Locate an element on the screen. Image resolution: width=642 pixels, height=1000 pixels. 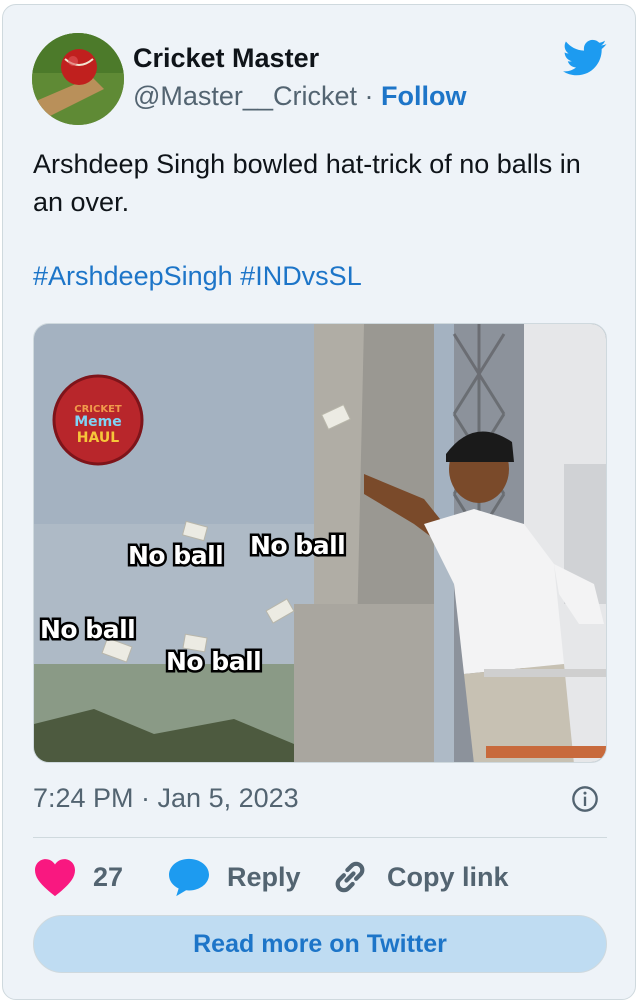
author-handle-row: @Master__Cricket · Follow is located at coordinates (299, 96).